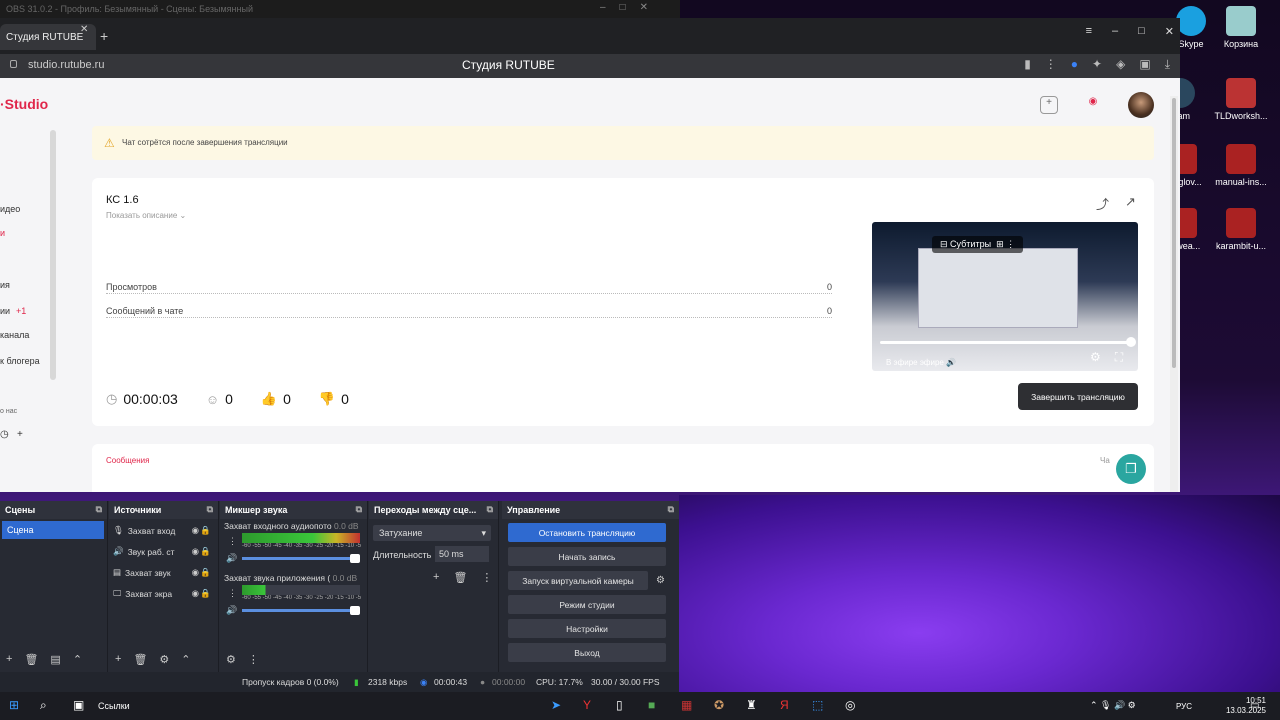  I want to click on channel-menu-icon: ⋮, so click(232, 593).